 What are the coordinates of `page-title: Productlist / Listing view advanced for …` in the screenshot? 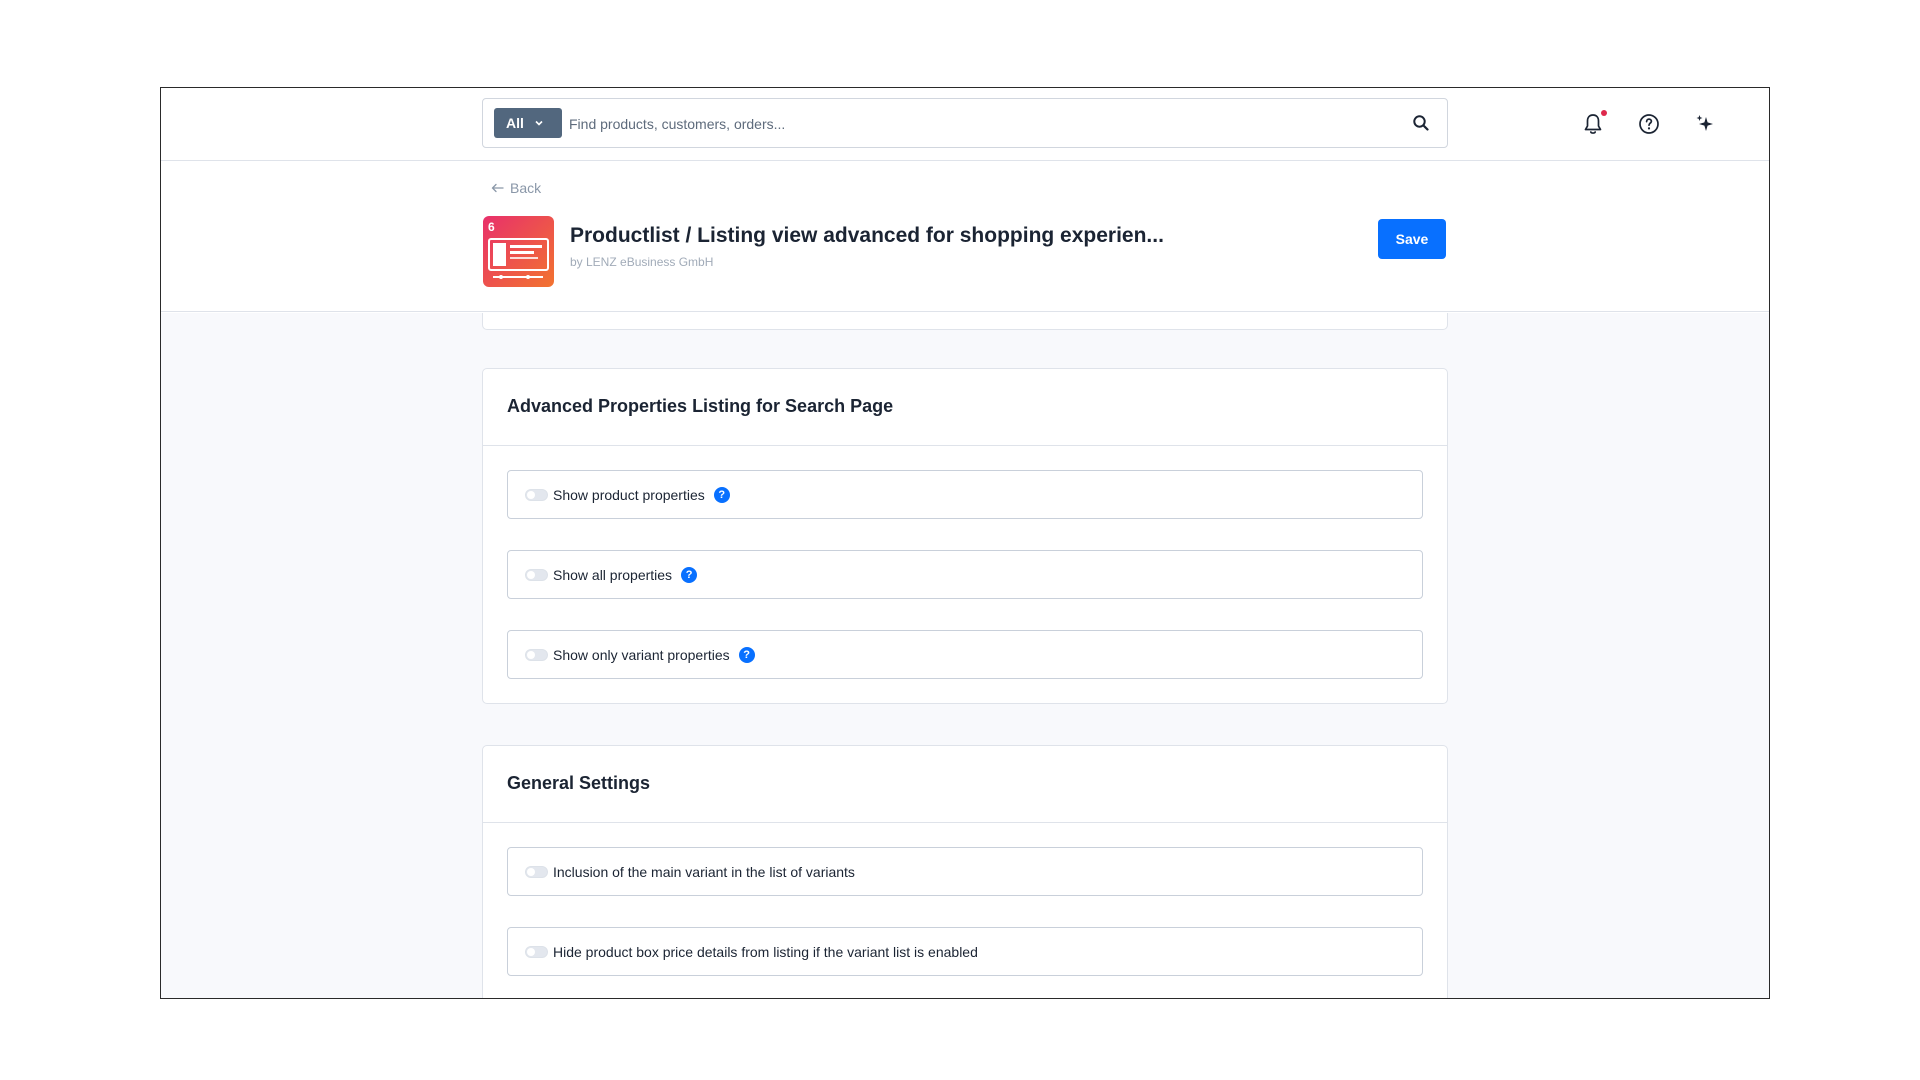 It's located at (867, 235).